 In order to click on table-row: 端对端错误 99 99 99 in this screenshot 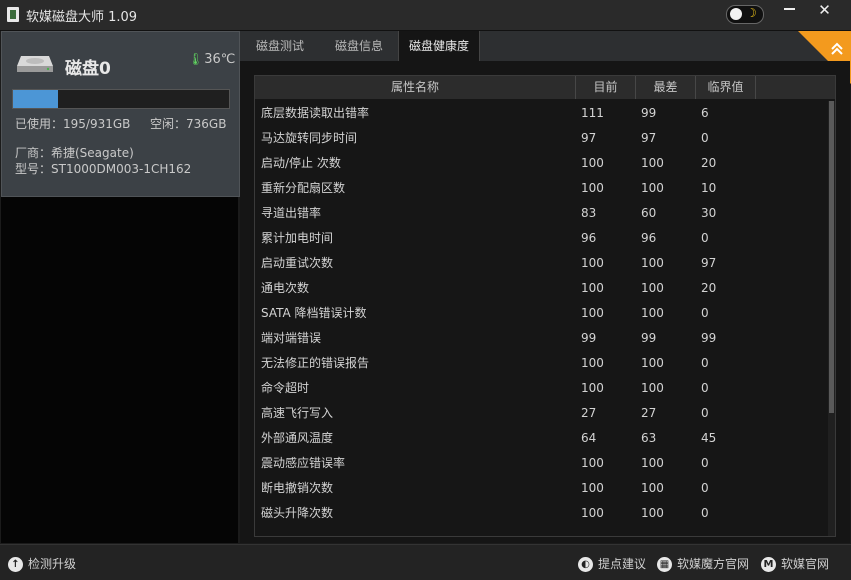, I will do `click(541, 338)`.